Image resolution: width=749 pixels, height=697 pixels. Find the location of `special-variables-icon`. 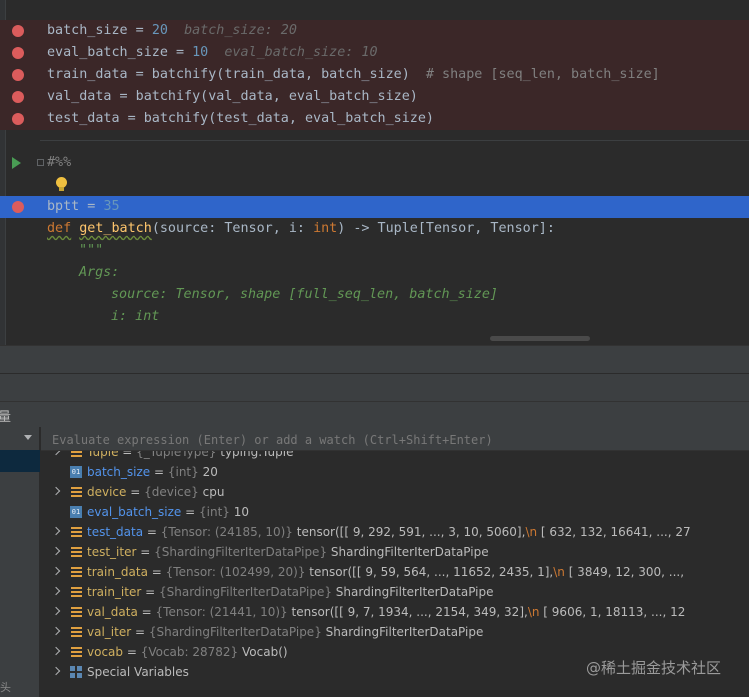

special-variables-icon is located at coordinates (76, 672).